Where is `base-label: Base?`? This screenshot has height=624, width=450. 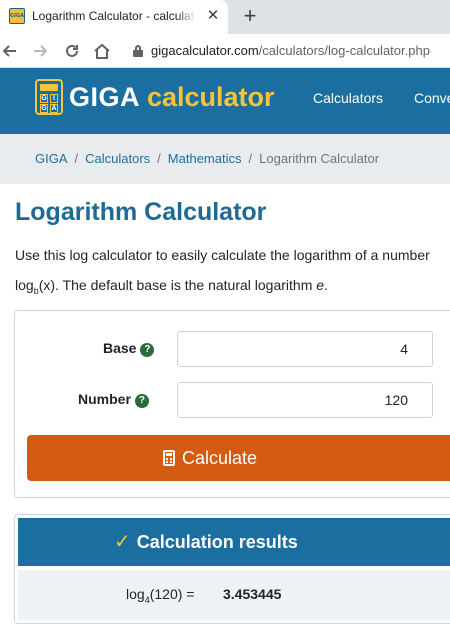
base-label: Base? is located at coordinates (129, 348).